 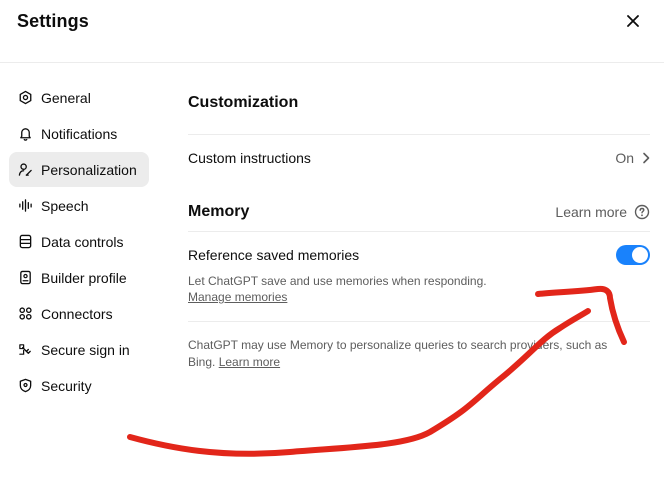 What do you see at coordinates (25, 313) in the screenshot?
I see `connectors-icon` at bounding box center [25, 313].